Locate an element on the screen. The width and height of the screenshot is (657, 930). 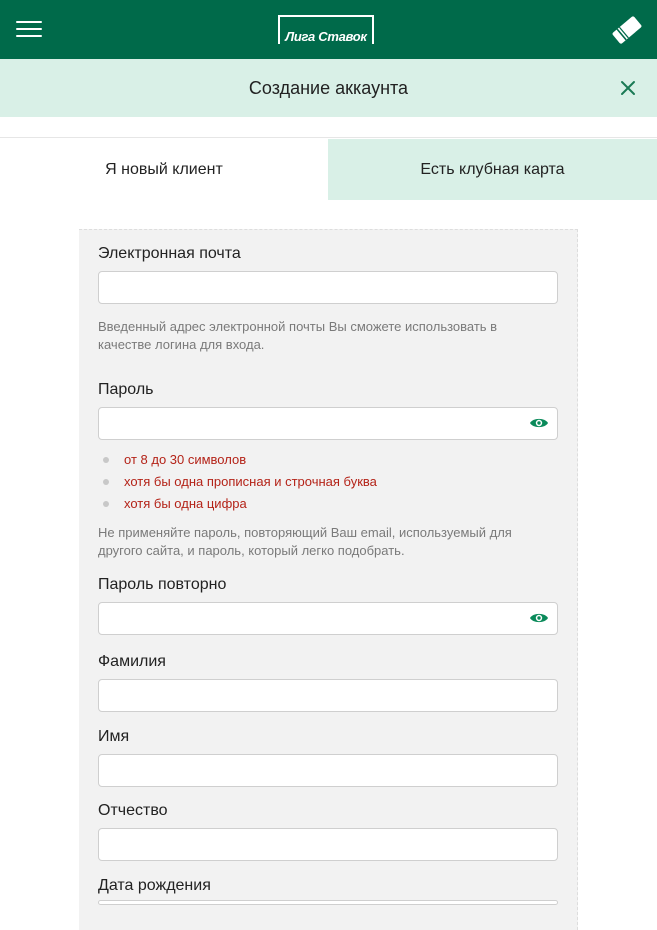
middle-name-input is located at coordinates (328, 844).